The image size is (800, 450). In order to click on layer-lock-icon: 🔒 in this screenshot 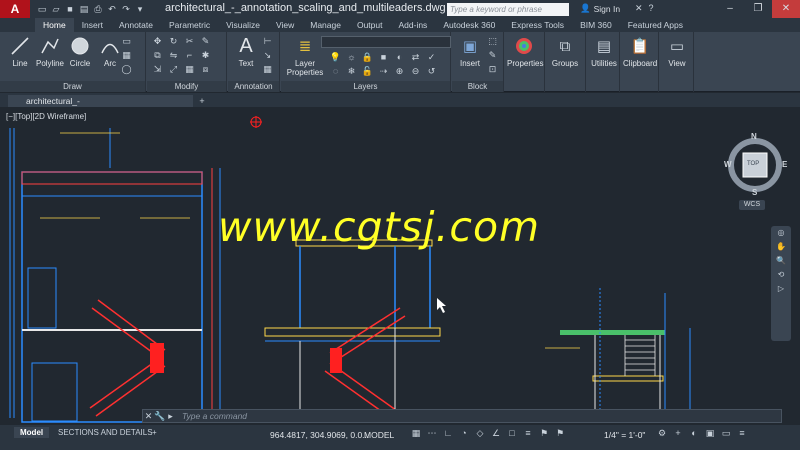, I will do `click(367, 57)`.